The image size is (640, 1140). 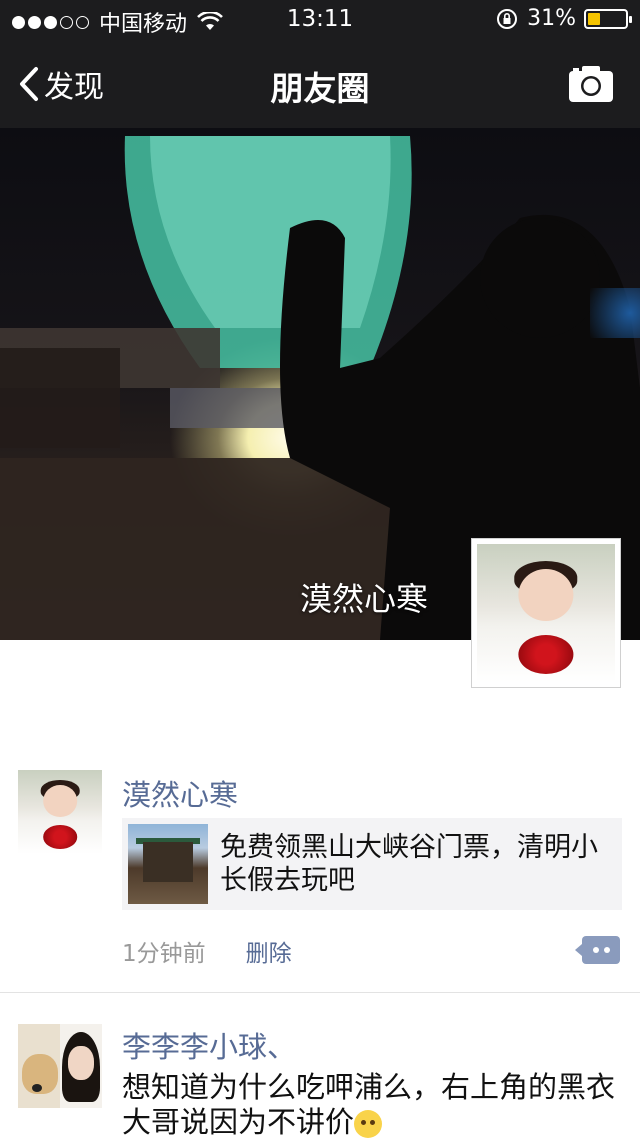 I want to click on shared-link-thumbnail, so click(x=168, y=864).